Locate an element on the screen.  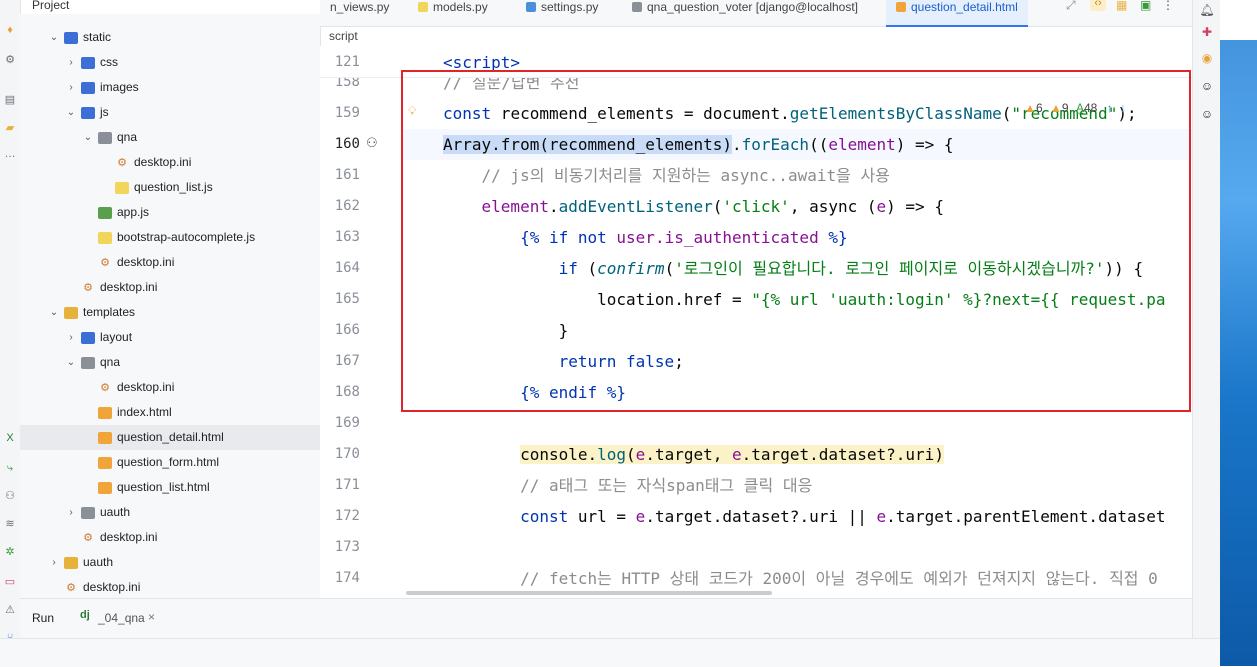
tree-item-label: images is located at coordinates (119, 87).